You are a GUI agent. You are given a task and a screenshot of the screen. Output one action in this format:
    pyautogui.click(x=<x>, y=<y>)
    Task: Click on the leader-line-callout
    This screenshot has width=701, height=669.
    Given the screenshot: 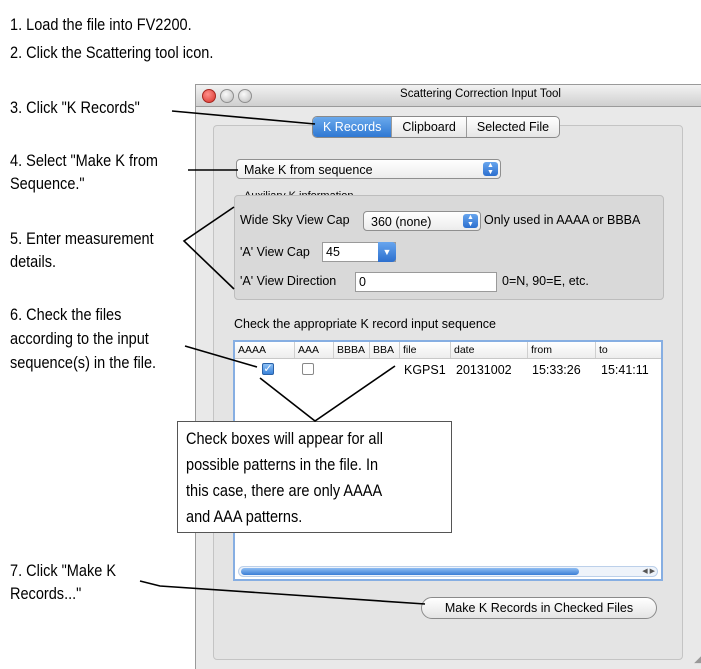 What is the action you would take?
    pyautogui.click(x=327, y=393)
    